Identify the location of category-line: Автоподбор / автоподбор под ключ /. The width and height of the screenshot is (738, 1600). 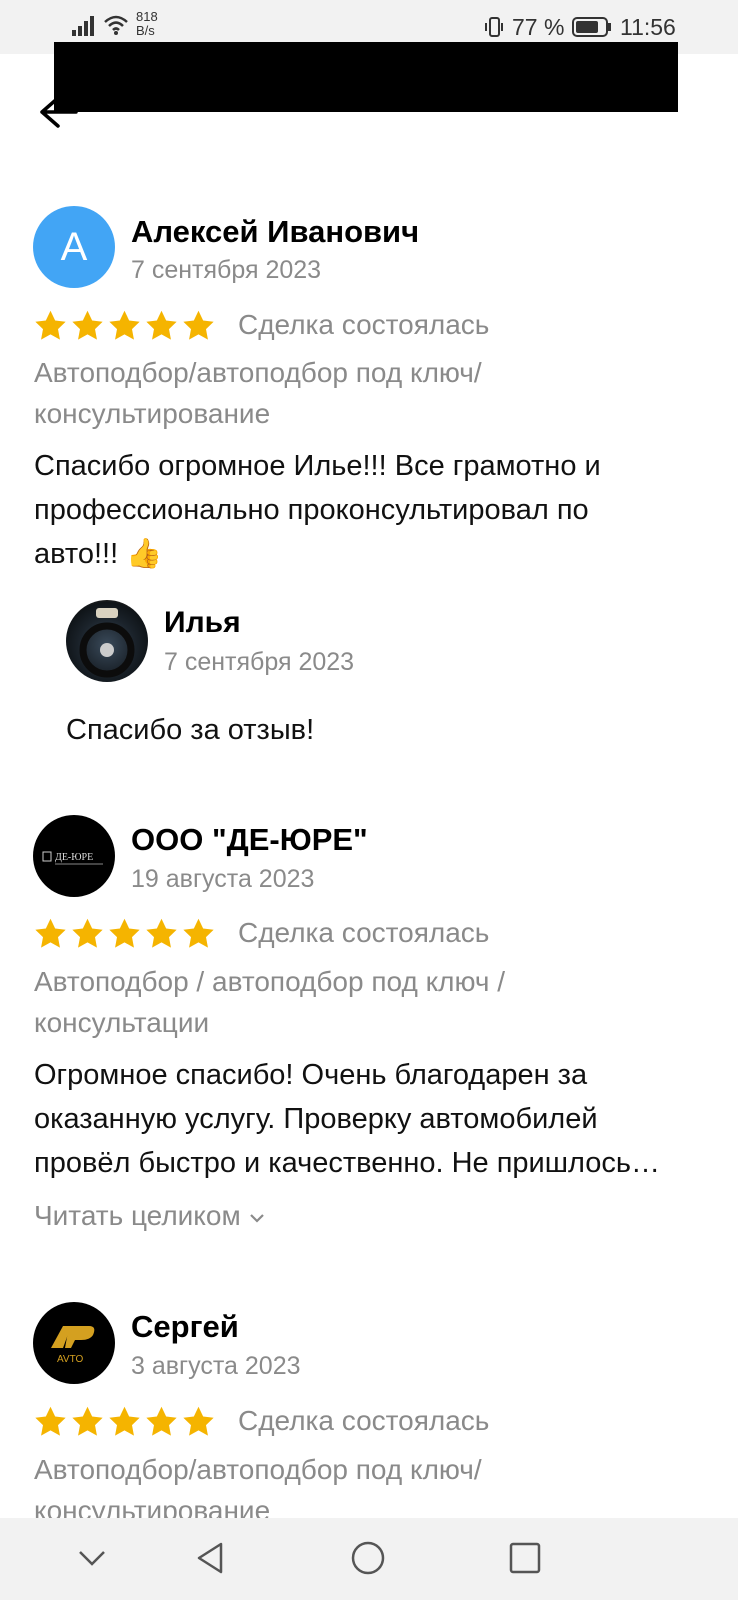
(269, 981).